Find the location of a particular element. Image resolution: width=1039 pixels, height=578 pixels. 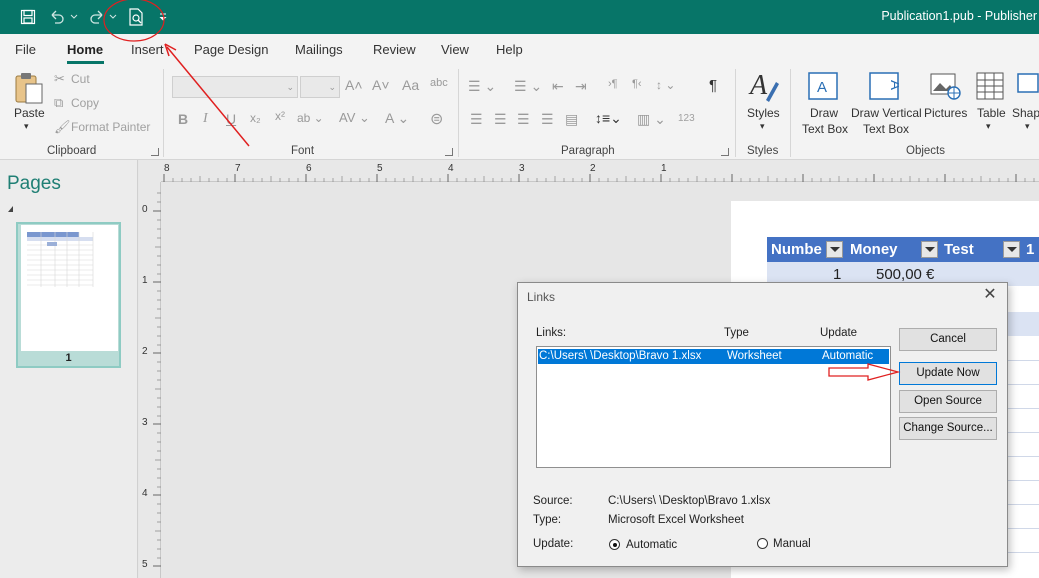

align-center-icon: ☰ is located at coordinates (500, 119).